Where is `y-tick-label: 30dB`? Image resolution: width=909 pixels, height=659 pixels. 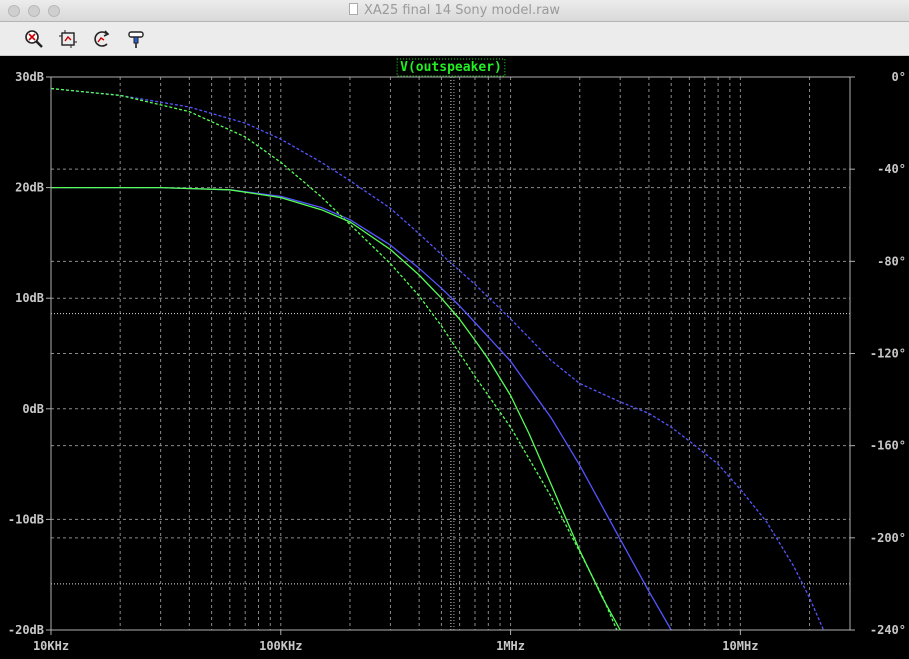
y-tick-label: 30dB is located at coordinates (29, 77).